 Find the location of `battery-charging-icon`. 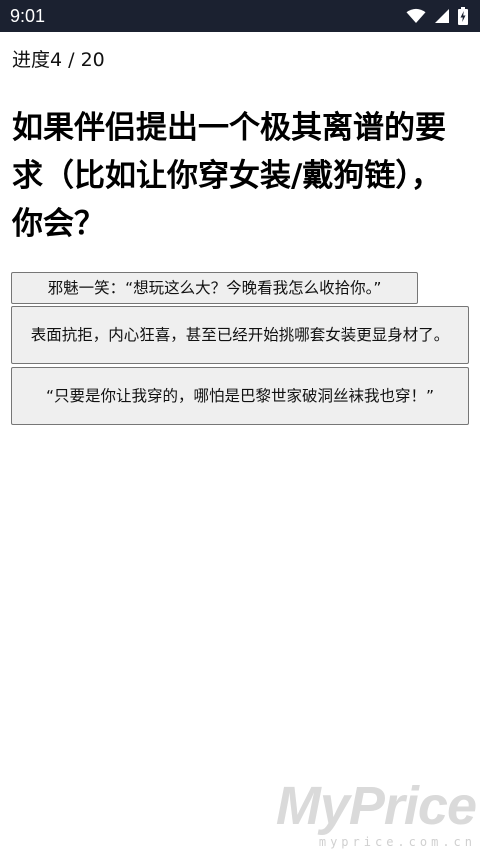

battery-charging-icon is located at coordinates (463, 16).